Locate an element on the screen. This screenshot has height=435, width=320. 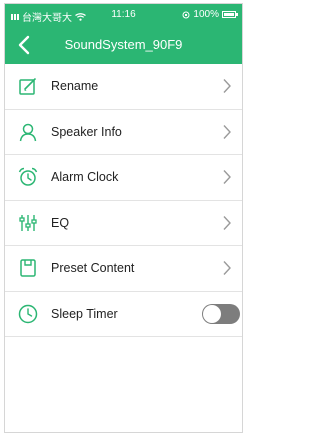
navbar: SoundSystem_90F9 is located at coordinates (123, 45).